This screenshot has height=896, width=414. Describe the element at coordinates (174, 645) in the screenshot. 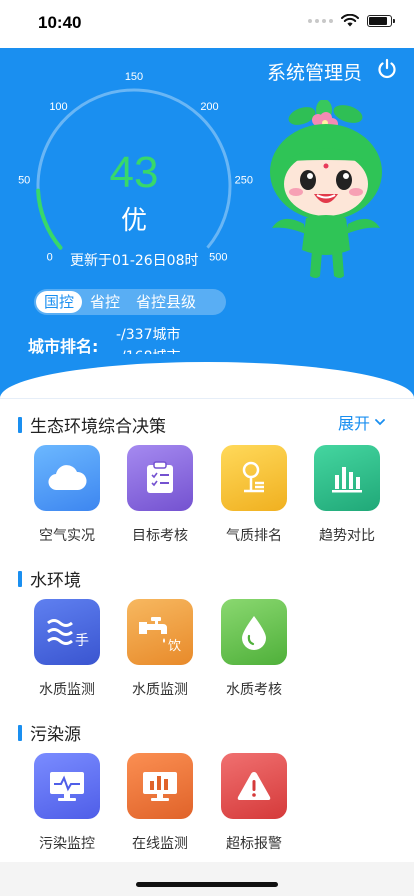

I see `badge-text: 饮` at that location.